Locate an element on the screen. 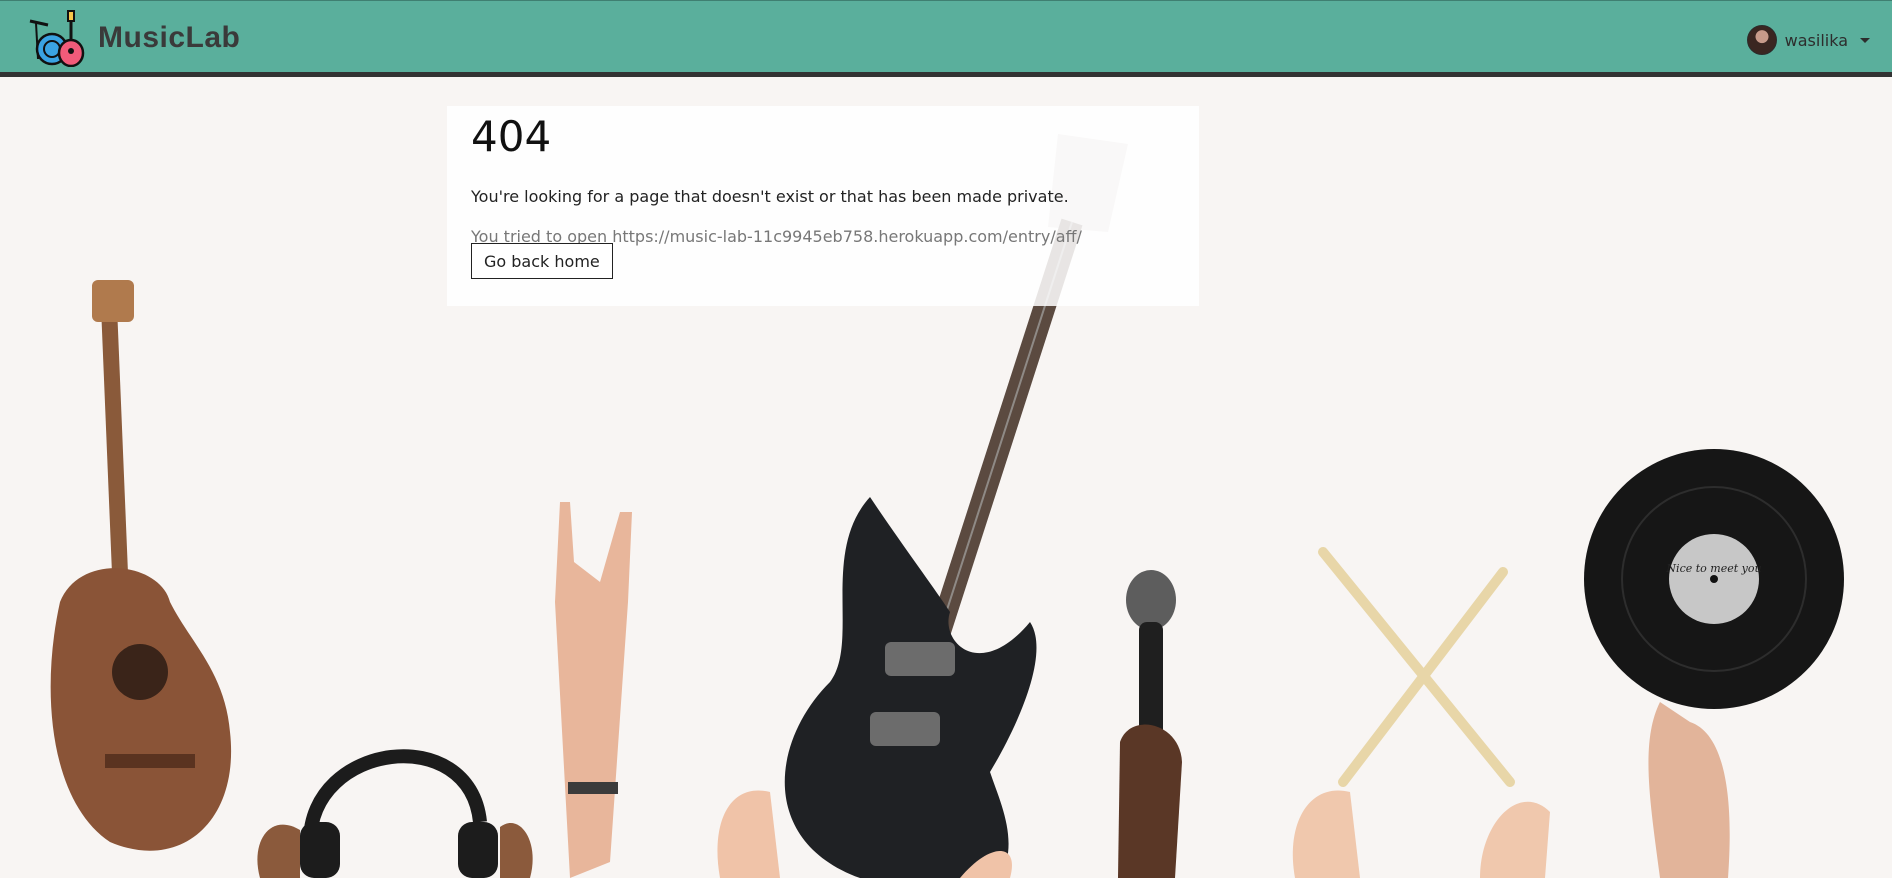  drumsticks-image is located at coordinates (1421, 712).